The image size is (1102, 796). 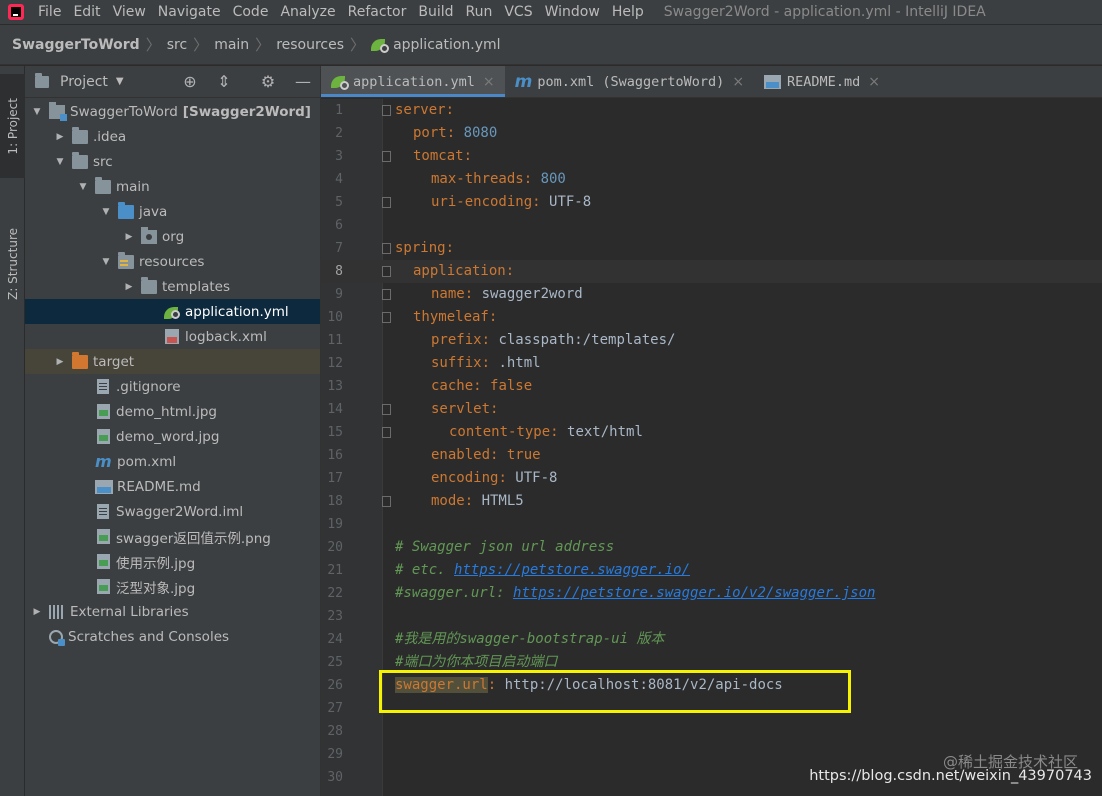 What do you see at coordinates (190, 82) in the screenshot?
I see `locate-file-icon: ⊕` at bounding box center [190, 82].